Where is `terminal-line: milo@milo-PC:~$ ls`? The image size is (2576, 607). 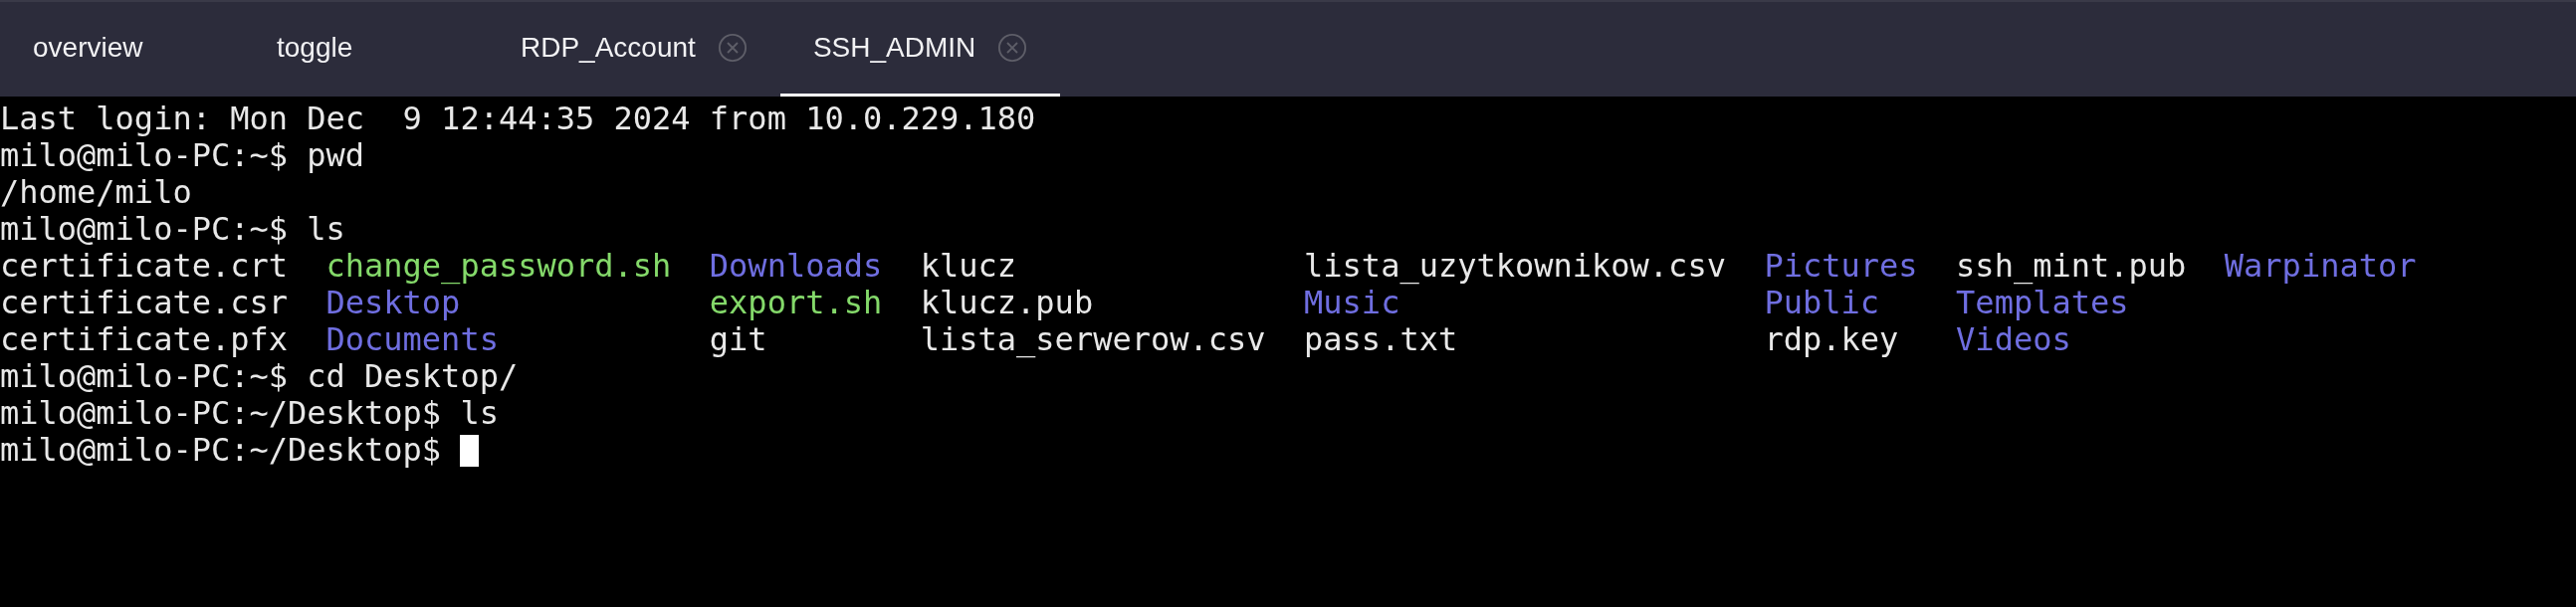 terminal-line: milo@milo-PC:~$ ls is located at coordinates (172, 229).